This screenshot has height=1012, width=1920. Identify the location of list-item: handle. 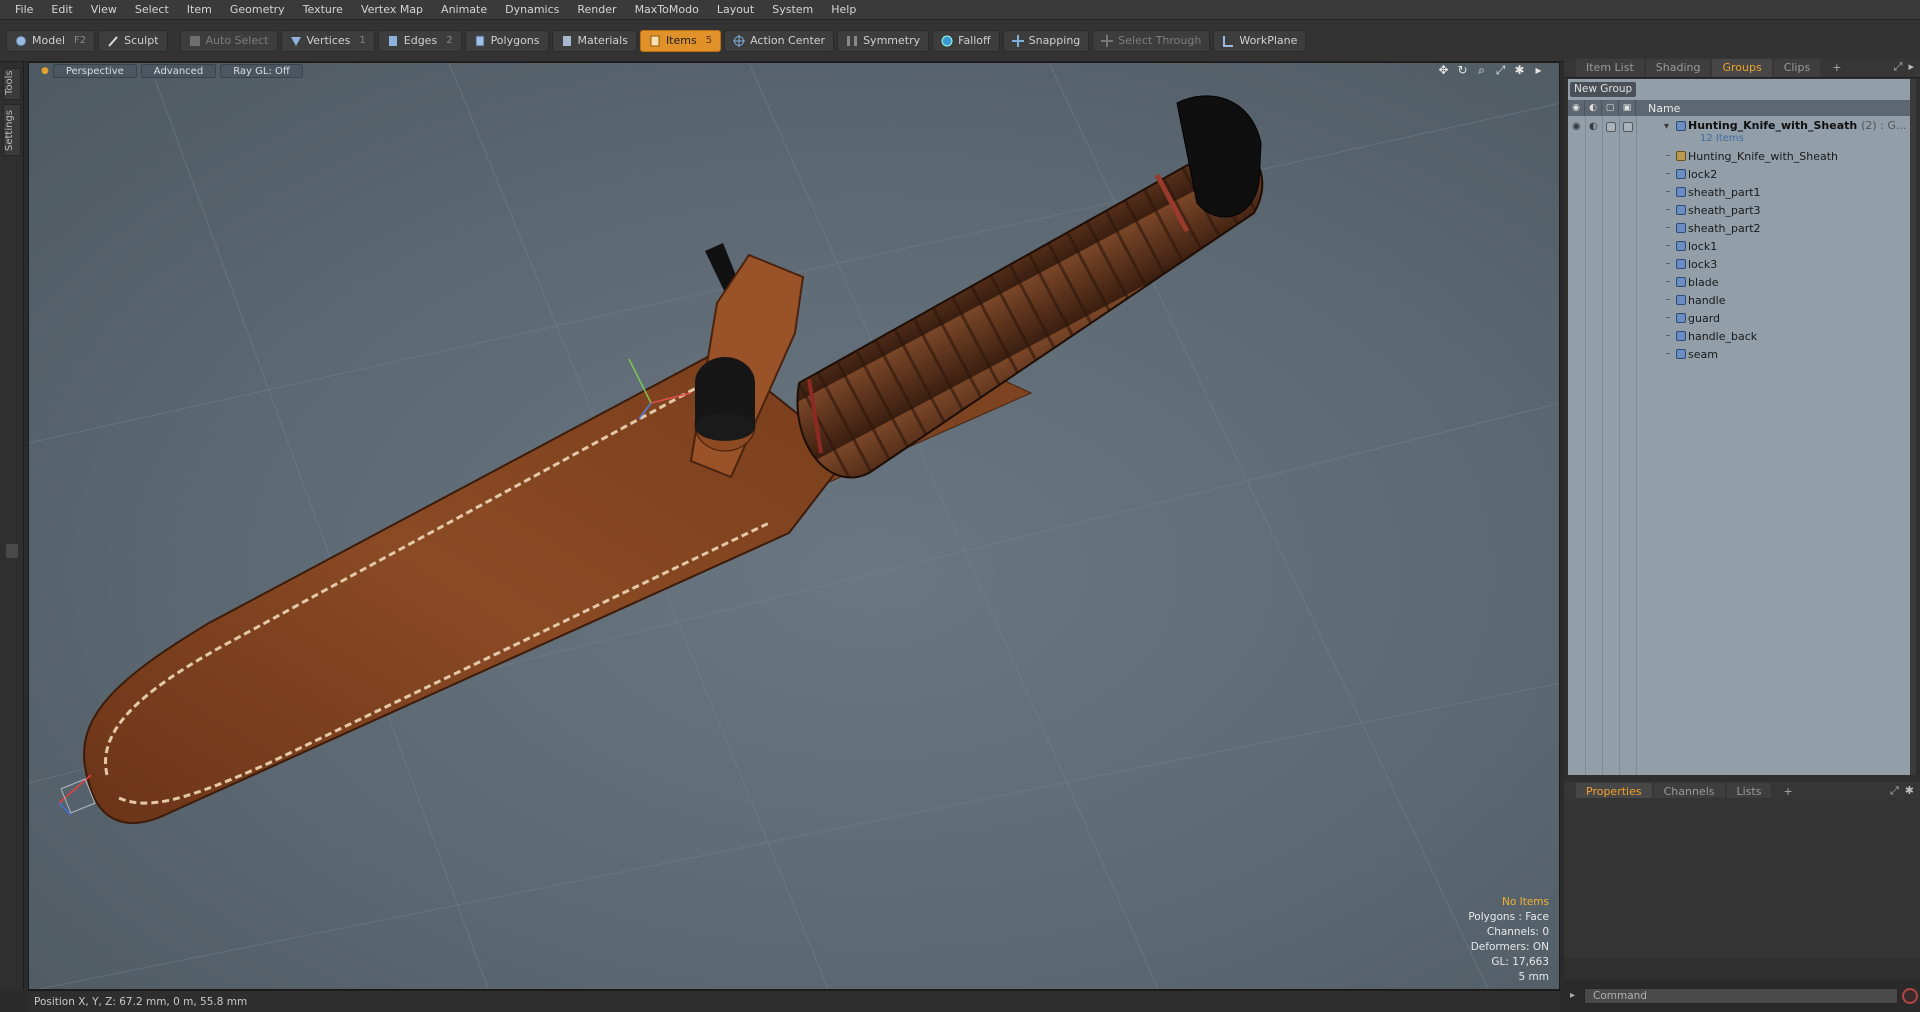
(1739, 300).